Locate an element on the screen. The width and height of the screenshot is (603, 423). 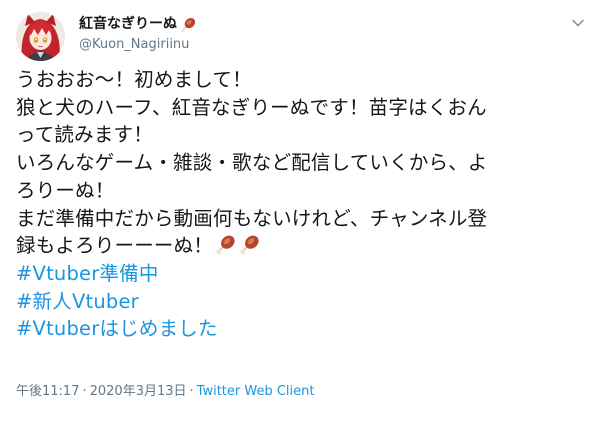
tweet-time: 午後11:17 is located at coordinates (47, 391).